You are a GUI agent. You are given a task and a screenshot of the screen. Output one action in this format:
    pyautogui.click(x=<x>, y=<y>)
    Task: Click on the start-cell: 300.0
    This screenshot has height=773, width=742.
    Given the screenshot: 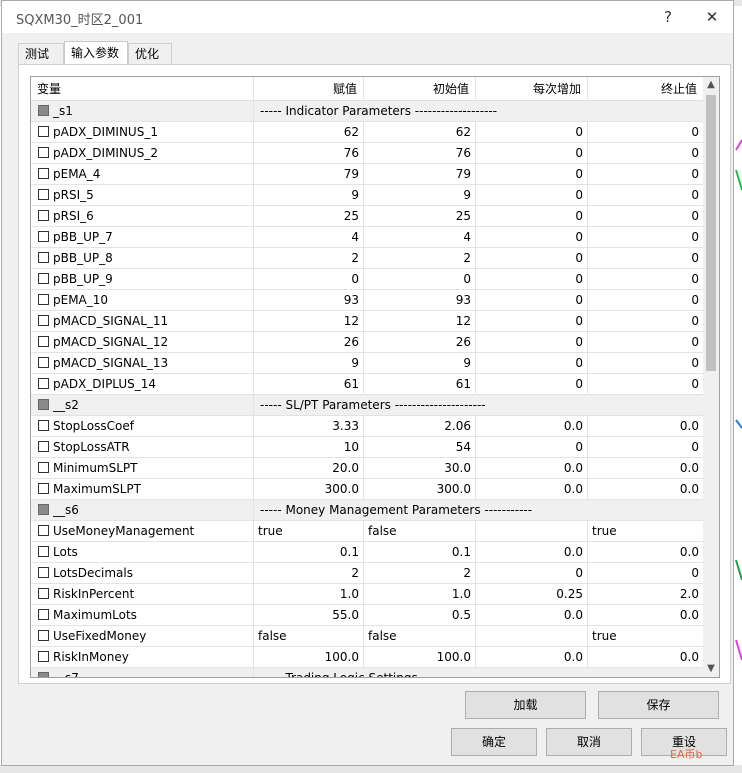 What is the action you would take?
    pyautogui.click(x=420, y=489)
    